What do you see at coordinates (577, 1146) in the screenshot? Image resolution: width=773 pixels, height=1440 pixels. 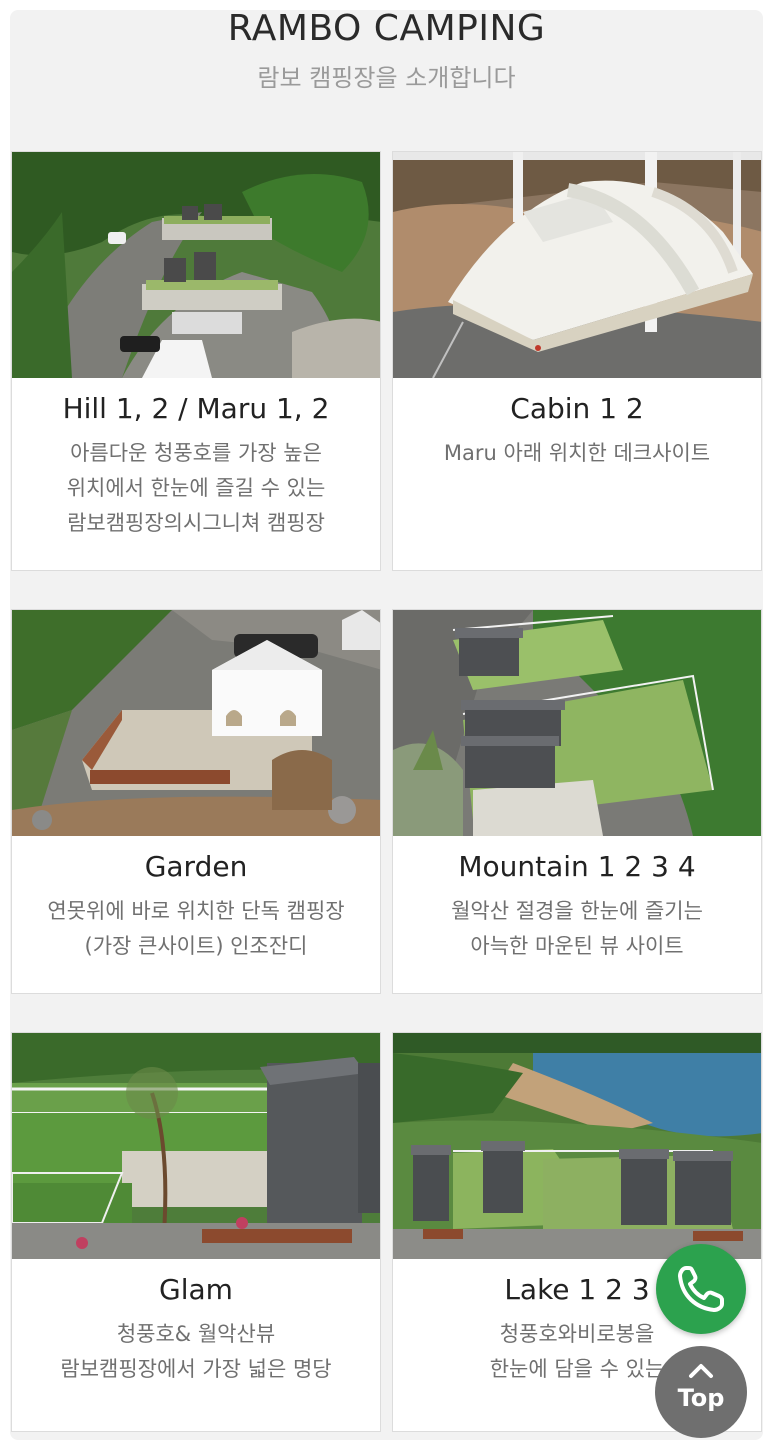 I see `site-photo-lake` at bounding box center [577, 1146].